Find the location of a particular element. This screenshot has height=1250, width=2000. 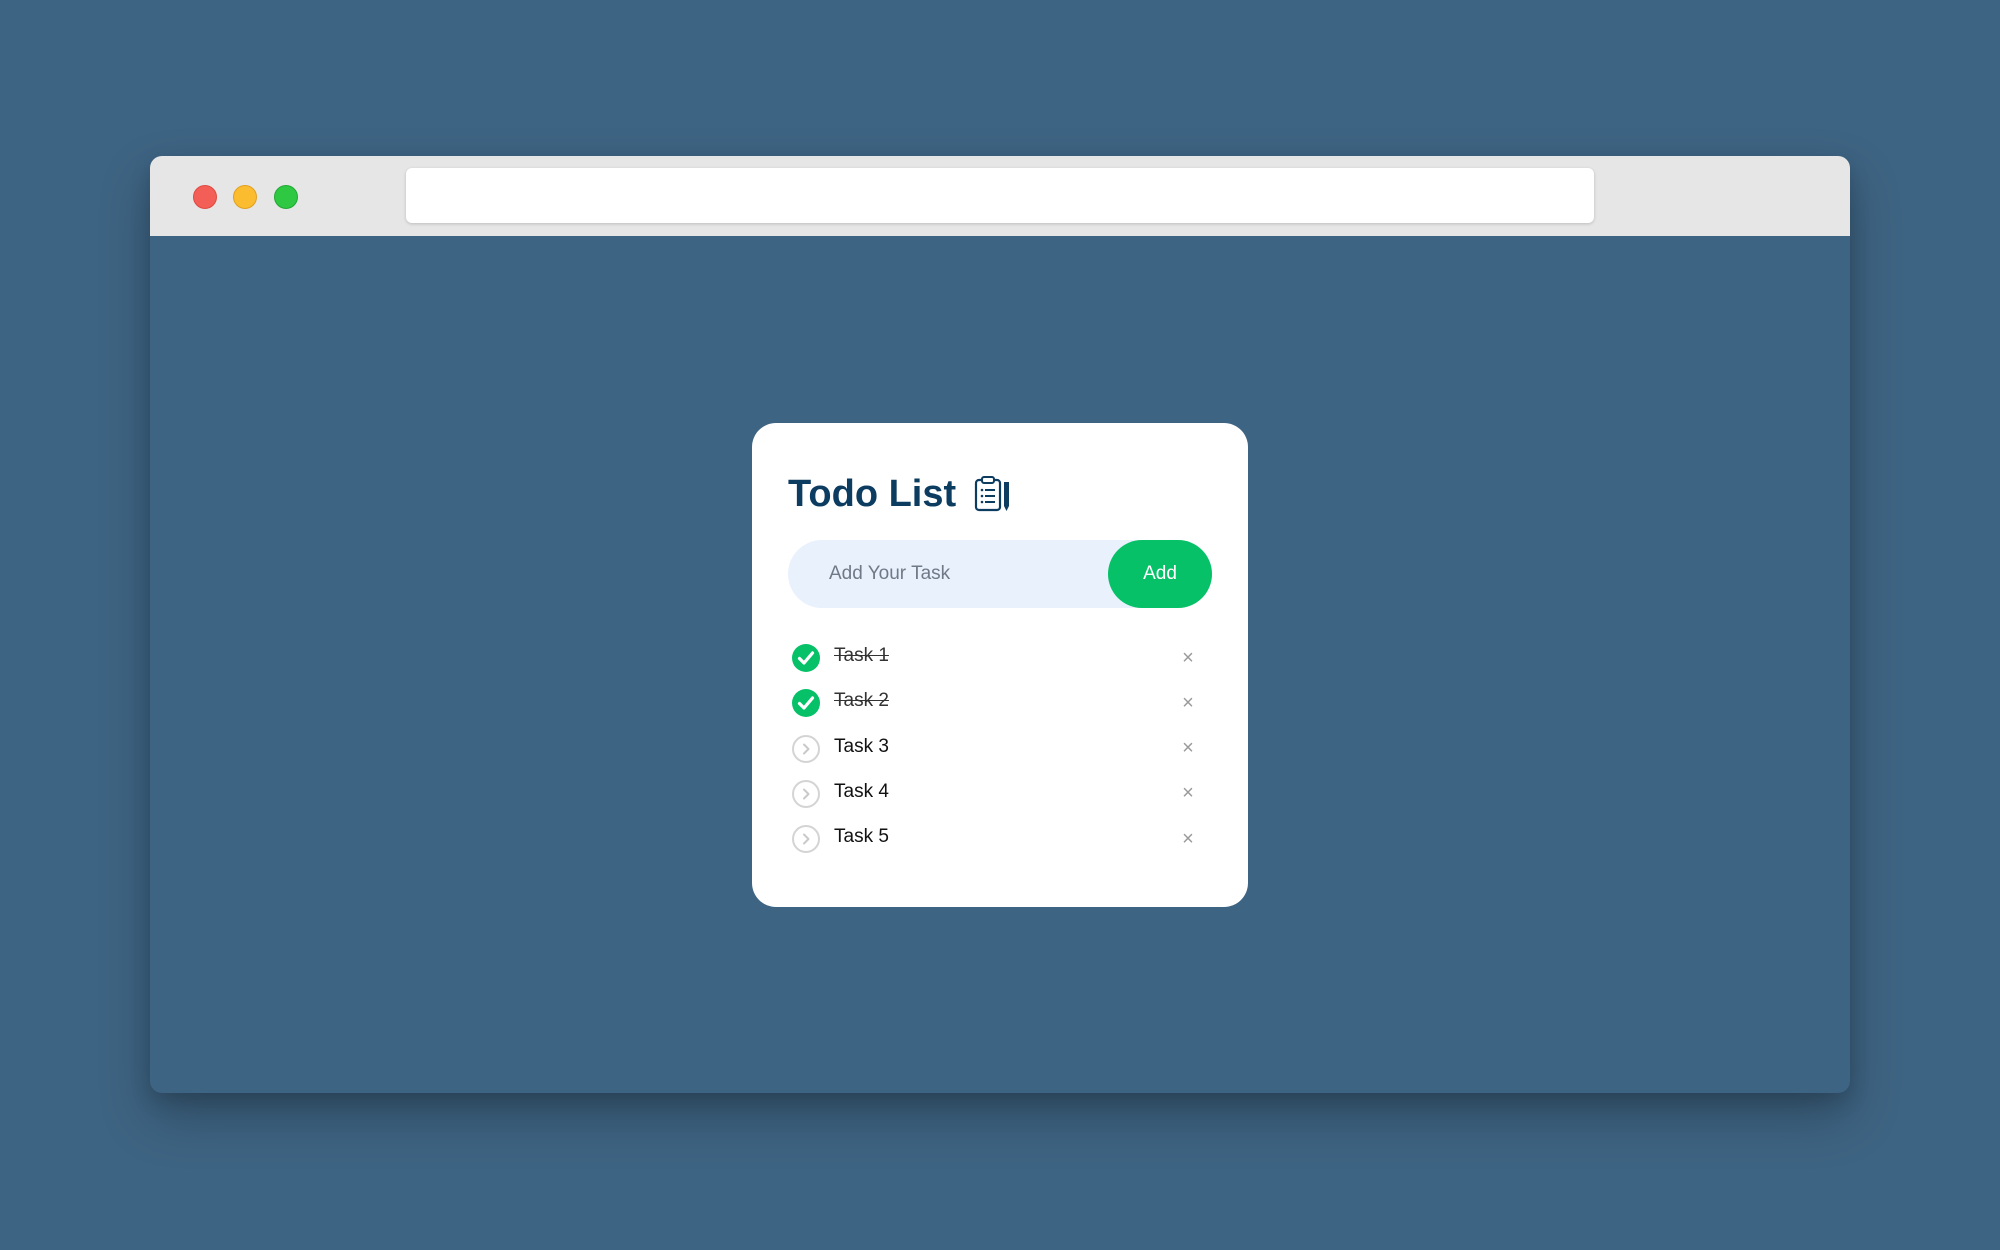

todo-header: Todo List is located at coordinates (900, 494).